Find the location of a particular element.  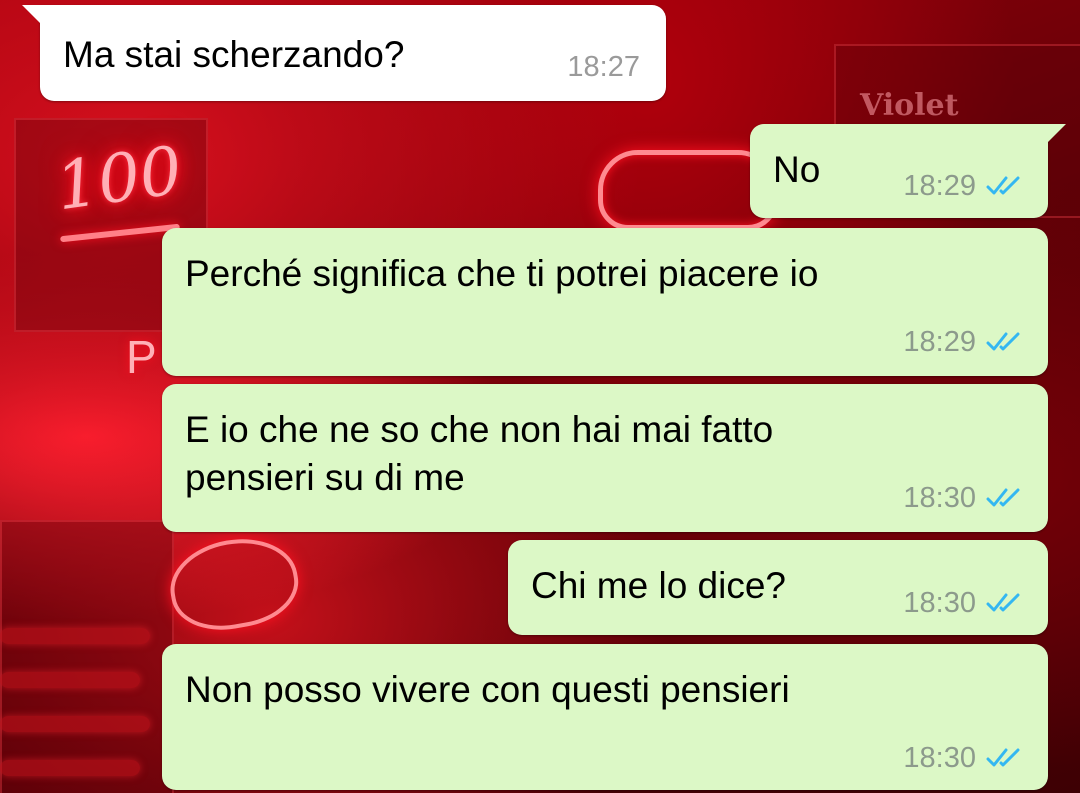

message-meta: 18:27 is located at coordinates (603, 67).